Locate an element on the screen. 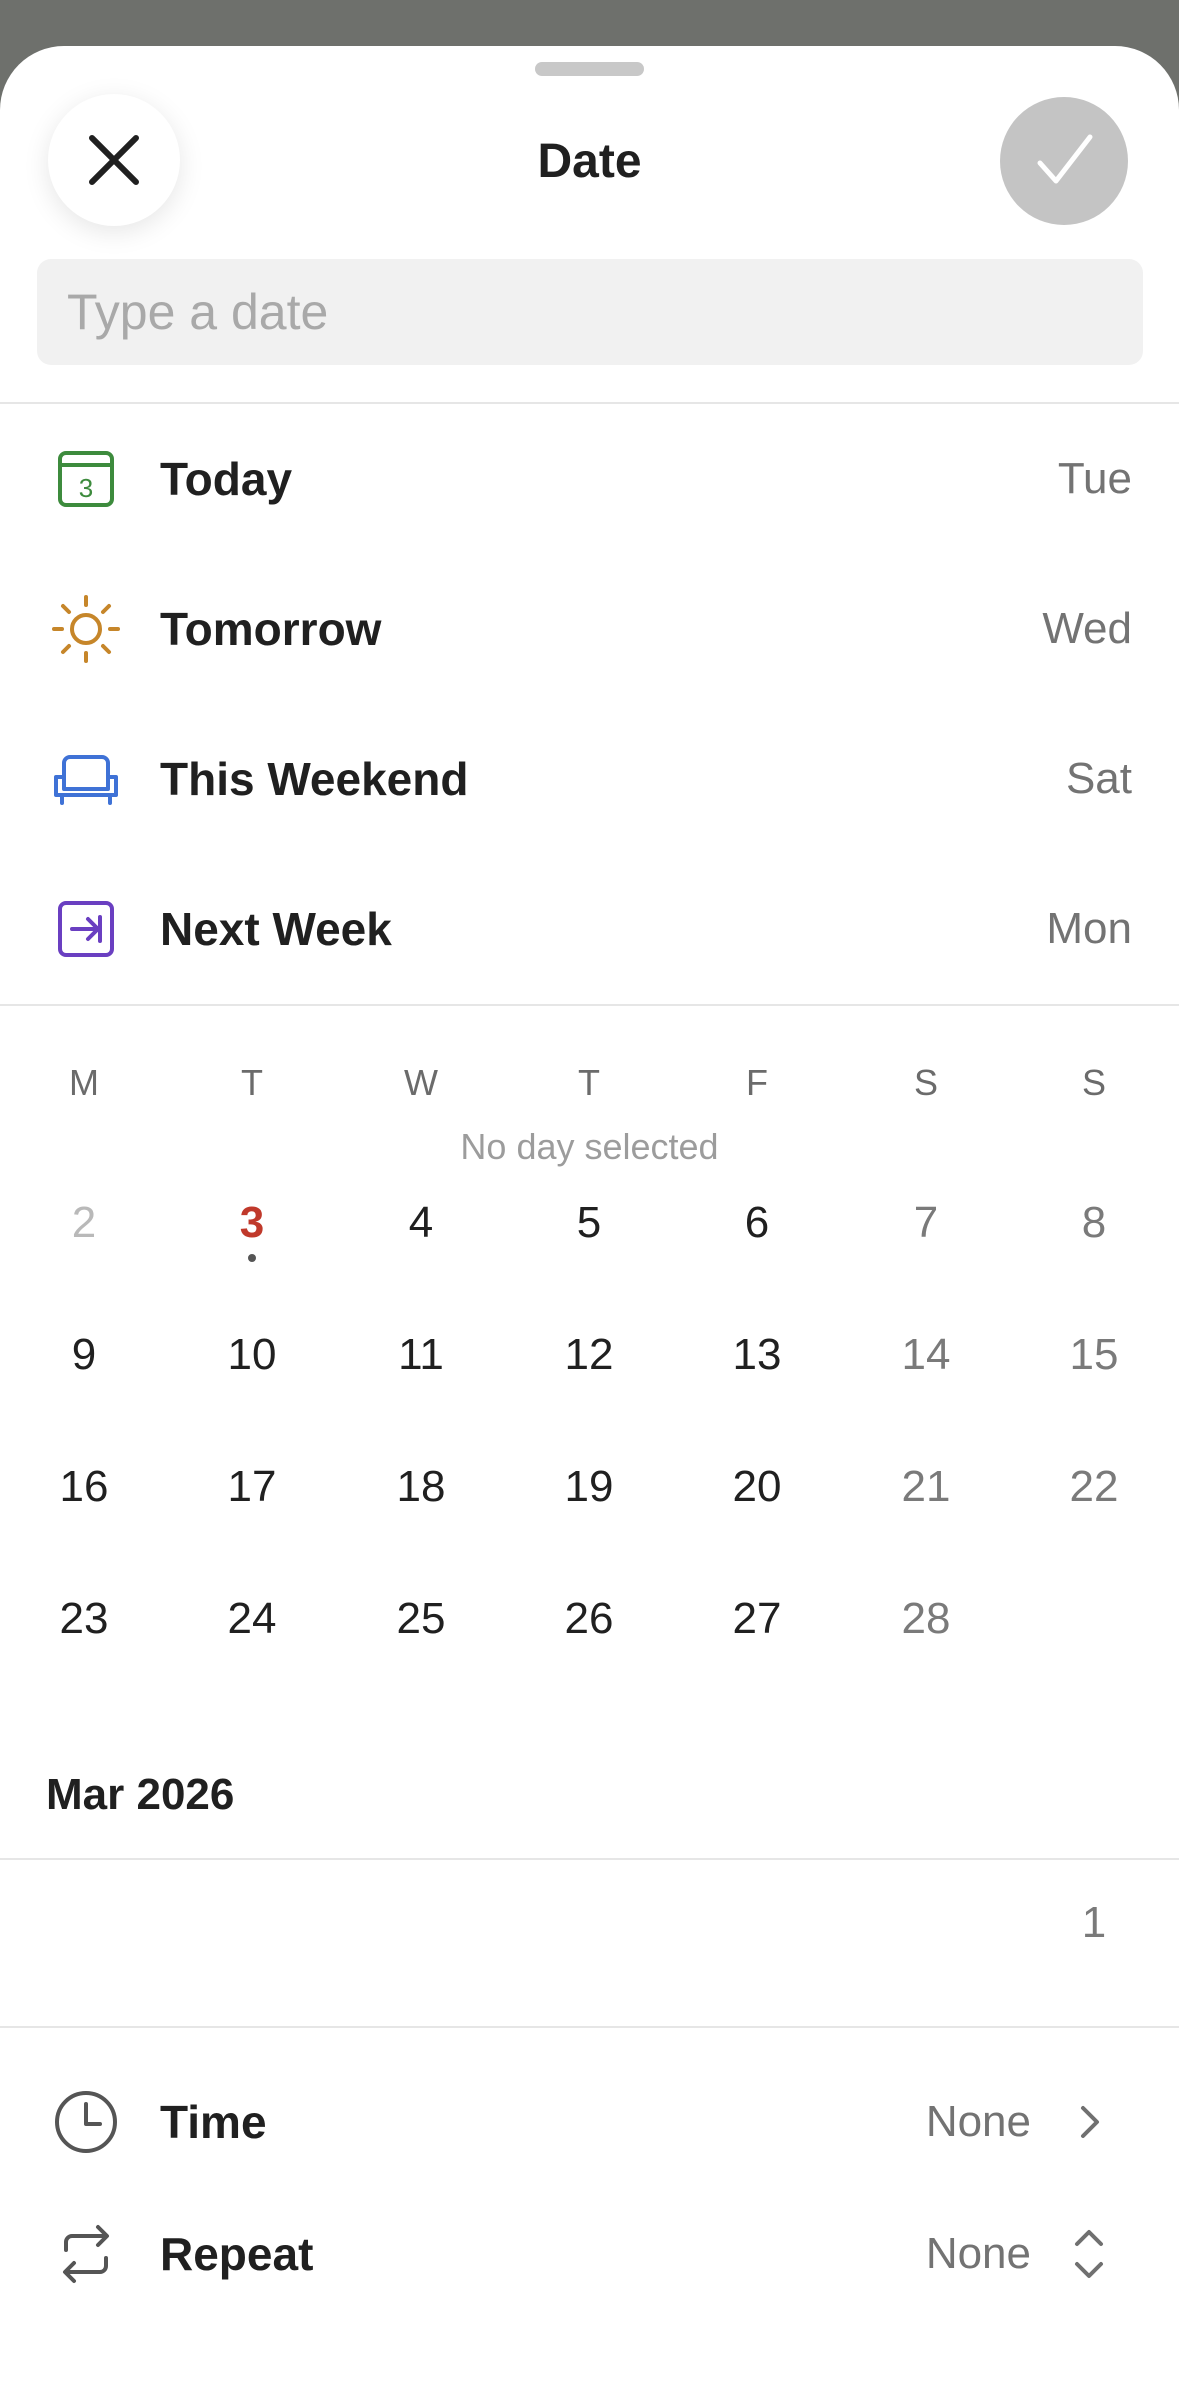 This screenshot has height=2396, width=1179. calendar-today-icon: 3 is located at coordinates (86, 479).